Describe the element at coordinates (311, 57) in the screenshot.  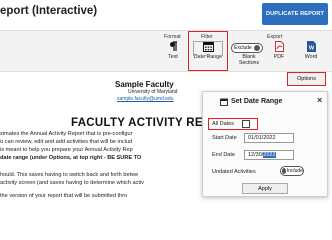
I see `word-label: Word` at that location.